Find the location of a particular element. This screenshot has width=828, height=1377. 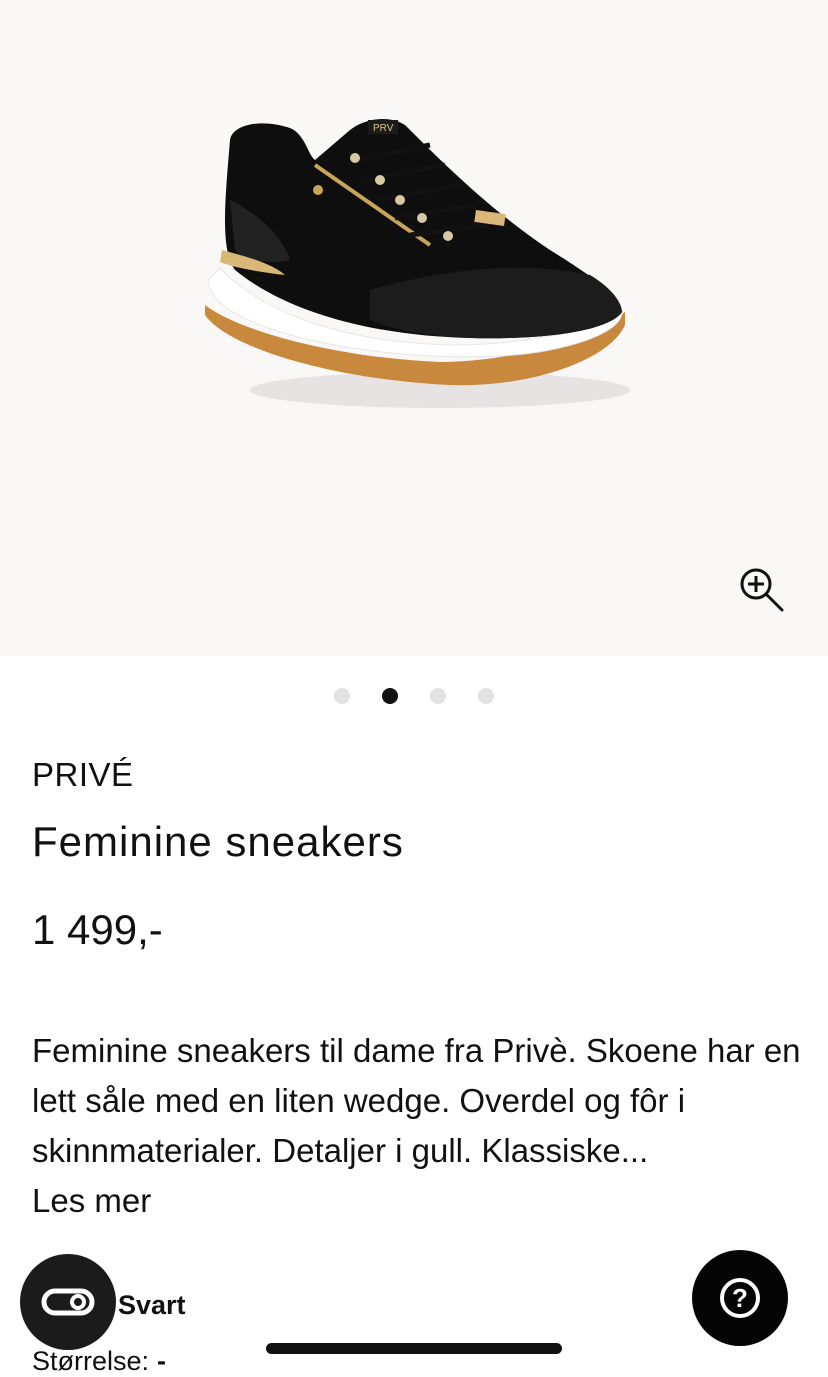

help-question-icon: ? is located at coordinates (740, 1298).